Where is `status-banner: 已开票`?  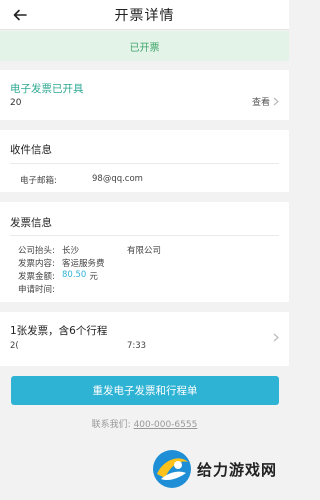
status-banner: 已开票 is located at coordinates (144, 46).